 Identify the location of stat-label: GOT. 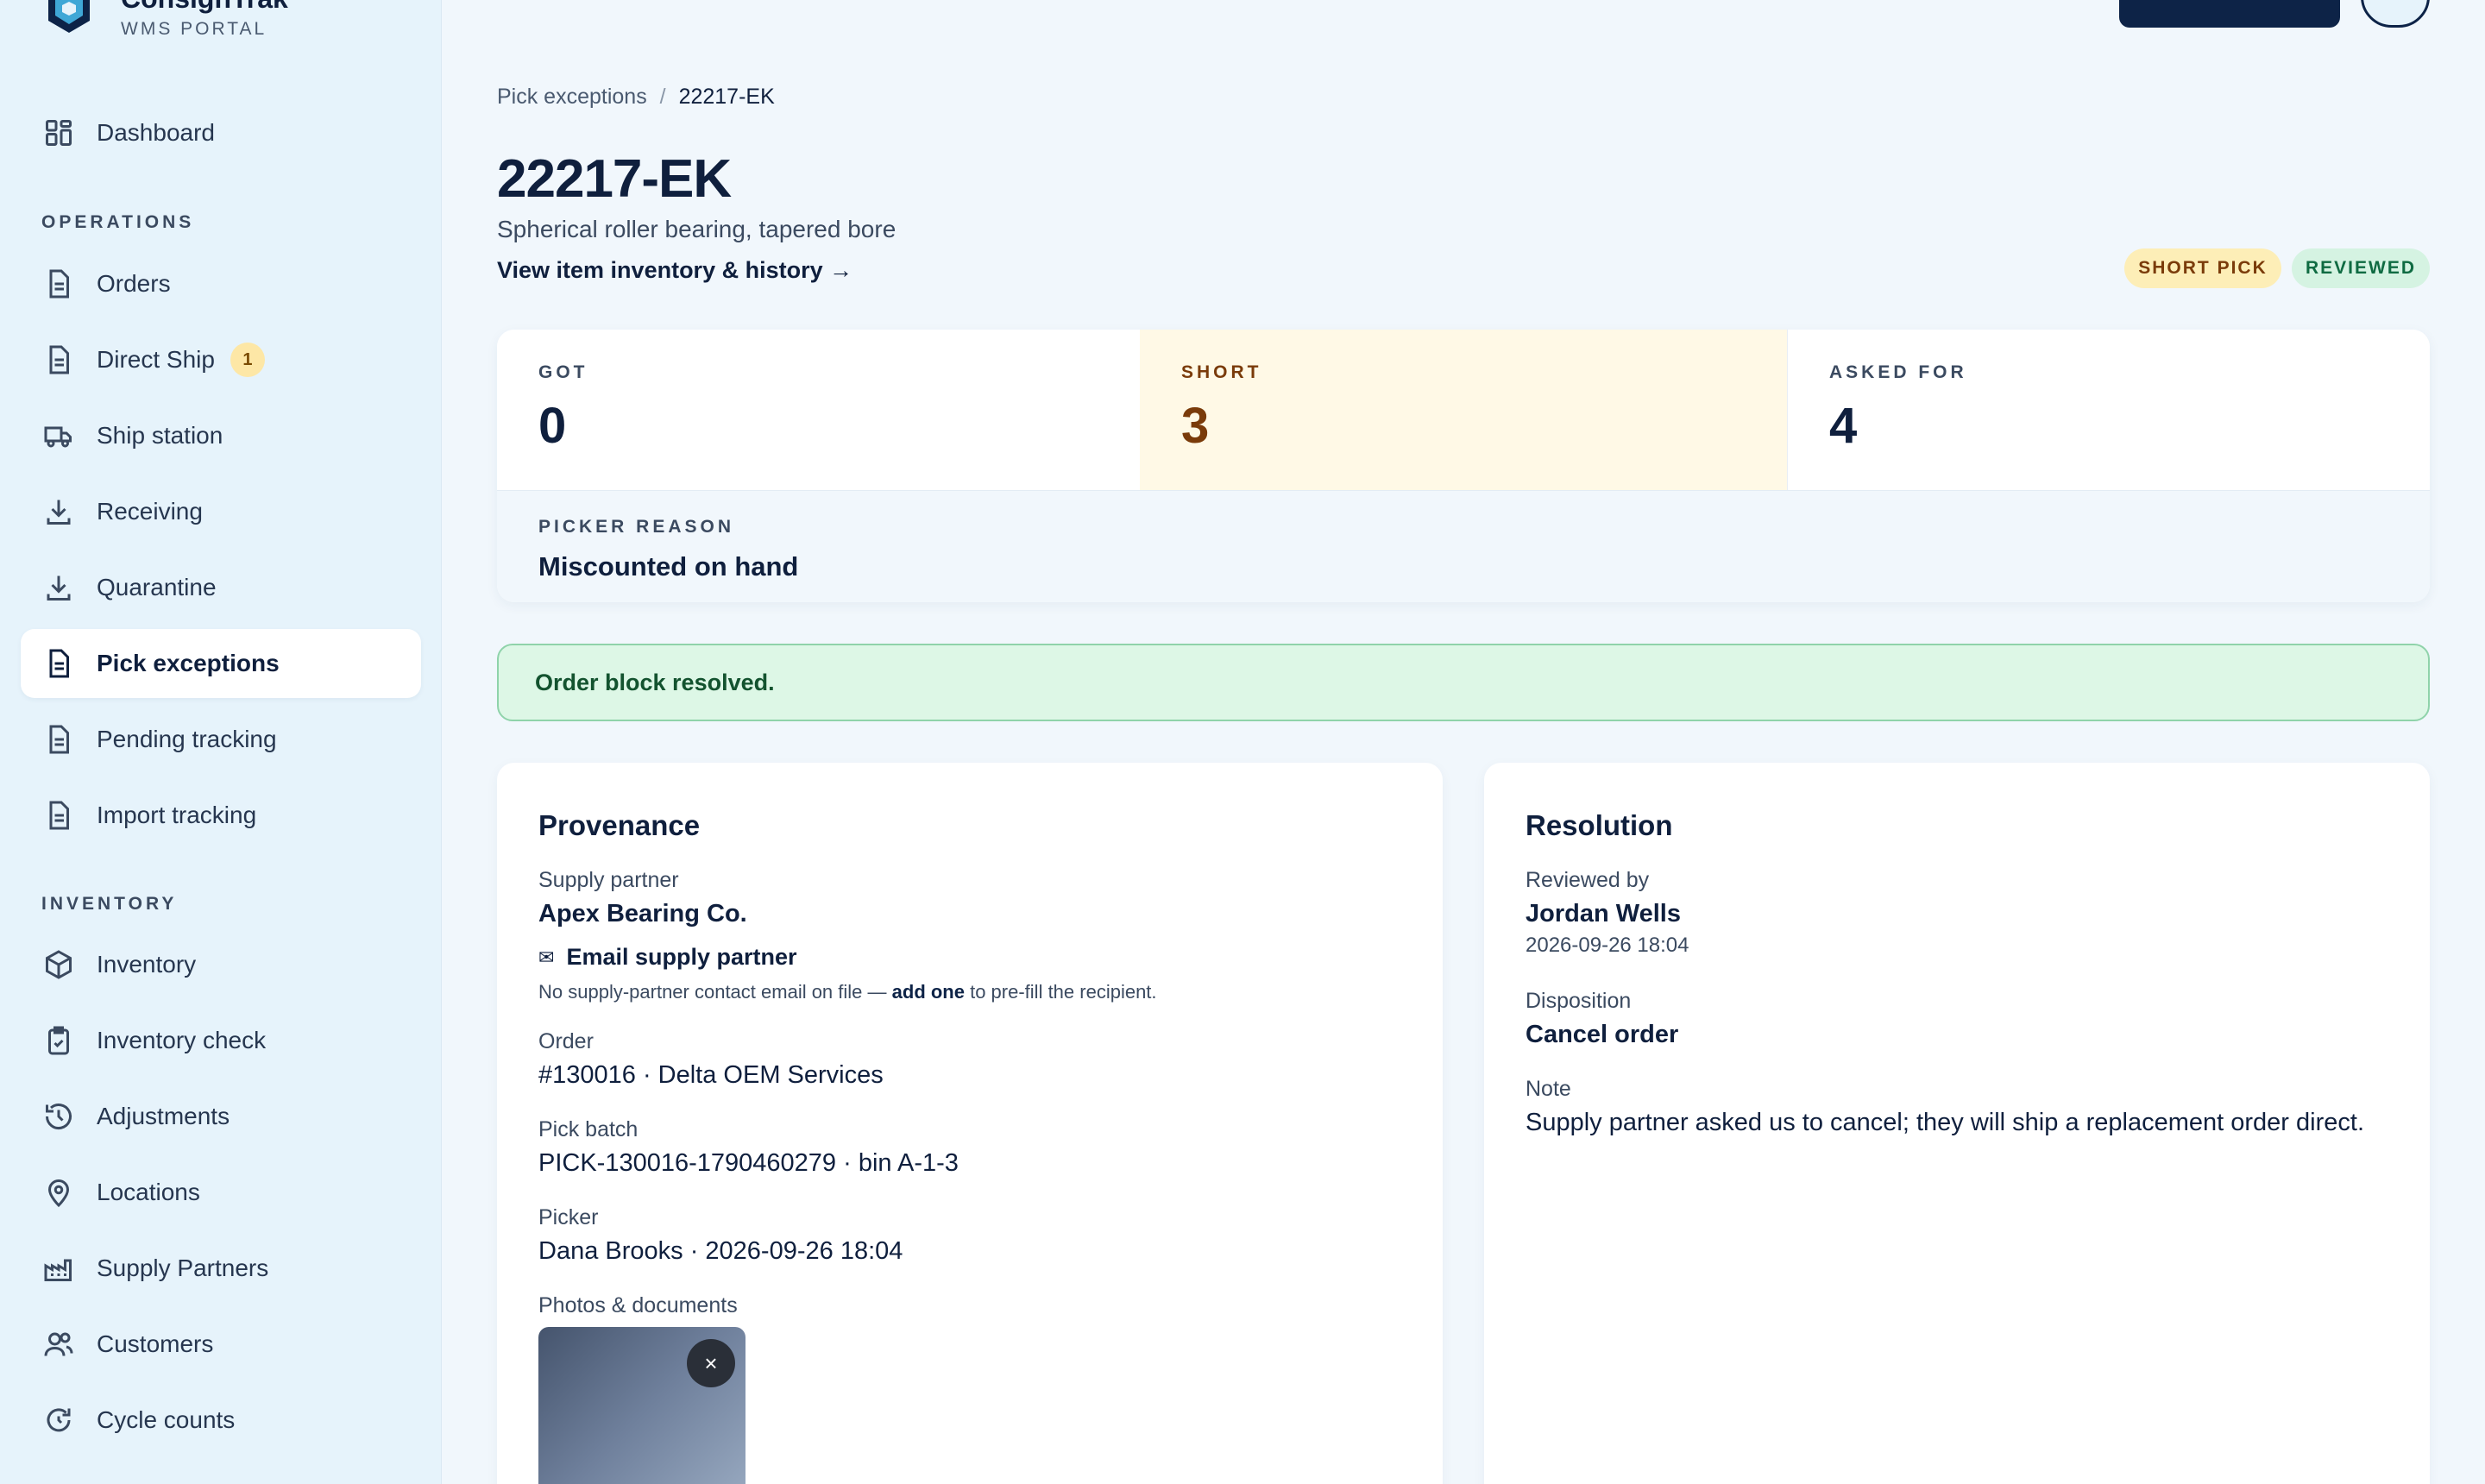
(563, 372).